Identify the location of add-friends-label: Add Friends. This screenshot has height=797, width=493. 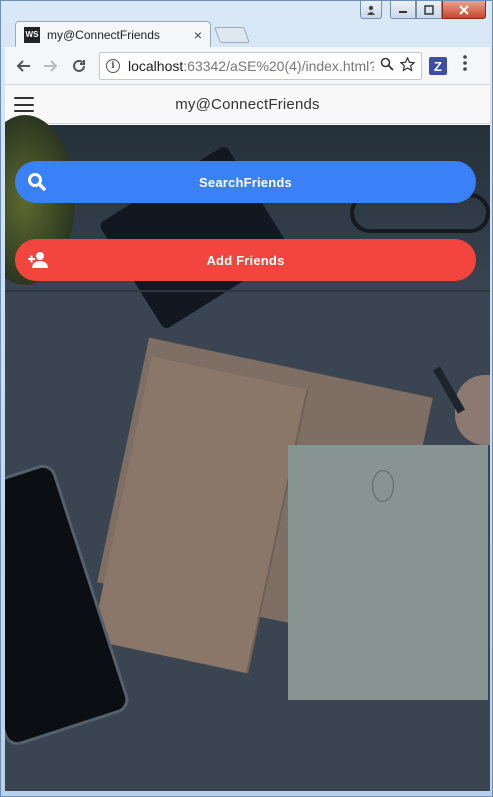
(245, 260).